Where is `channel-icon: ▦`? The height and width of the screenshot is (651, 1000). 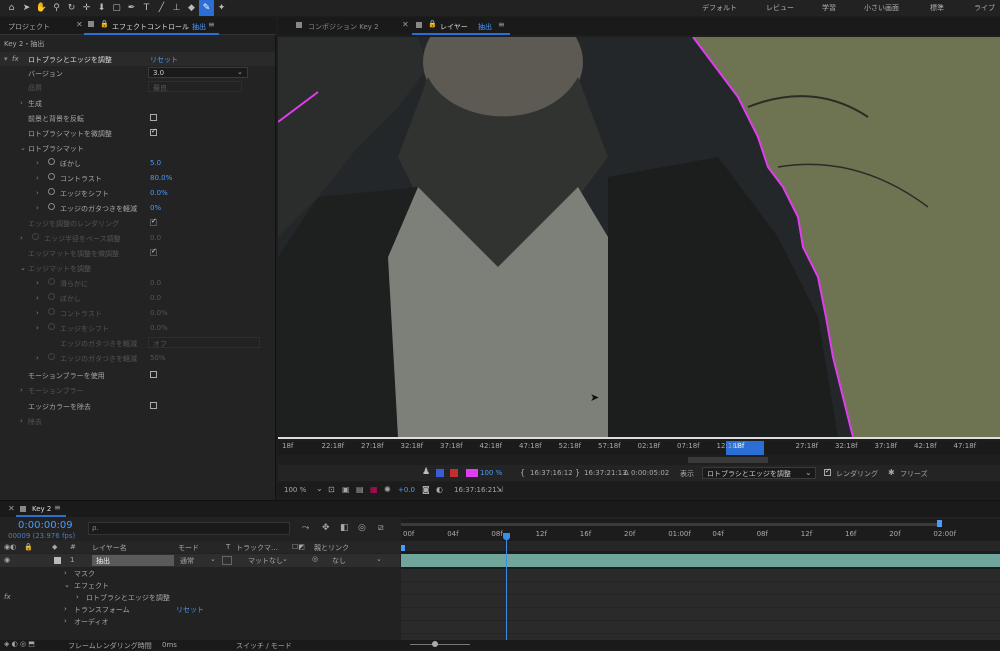
channel-icon: ▦ is located at coordinates (374, 489).